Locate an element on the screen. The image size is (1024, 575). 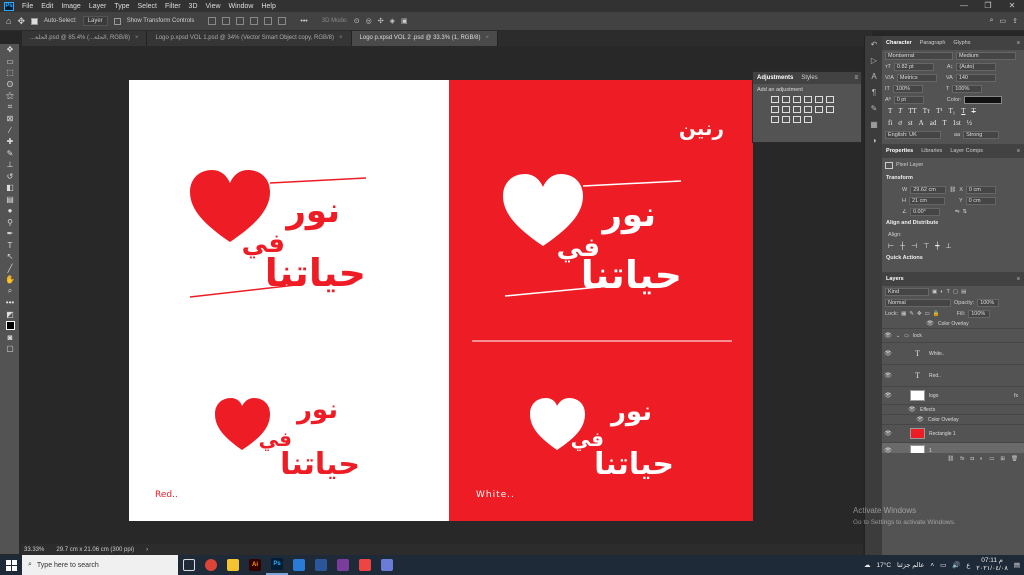
tab-styles: Styles is located at coordinates (809, 78).